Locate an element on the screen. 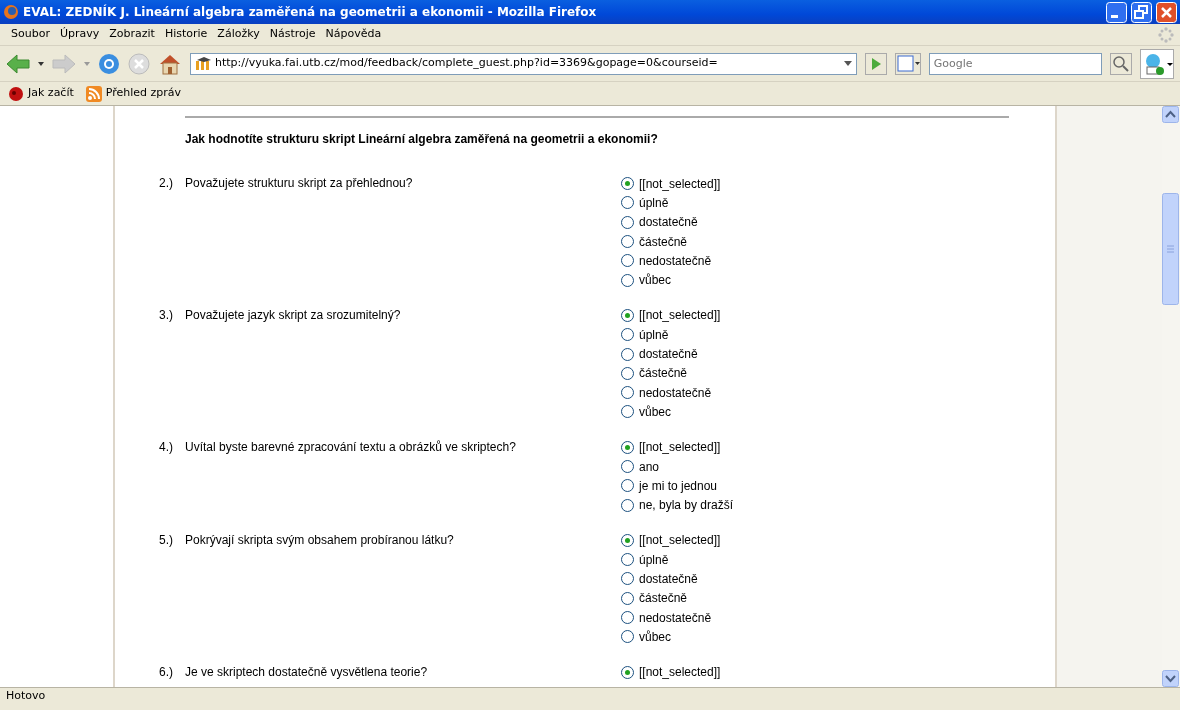  bookmark-link: Přehled zpráv is located at coordinates (133, 93).